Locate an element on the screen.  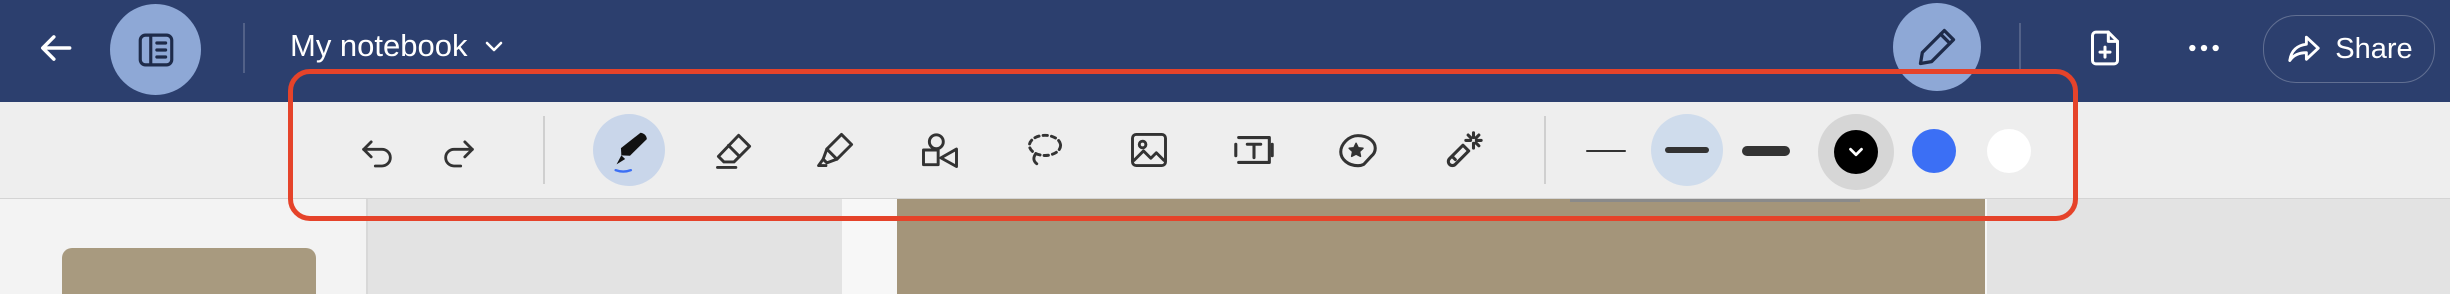
sidebar-toggle-button is located at coordinates (155, 49).